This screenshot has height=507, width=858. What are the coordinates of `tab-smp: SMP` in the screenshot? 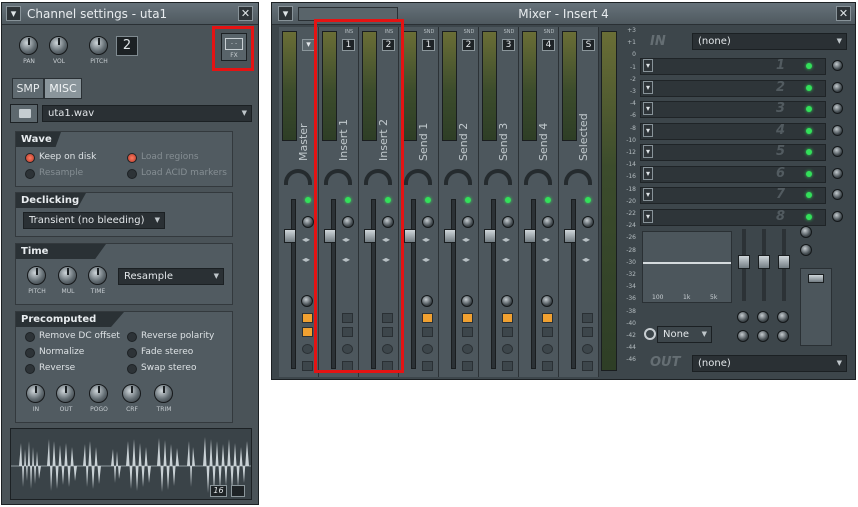 It's located at (28, 88).